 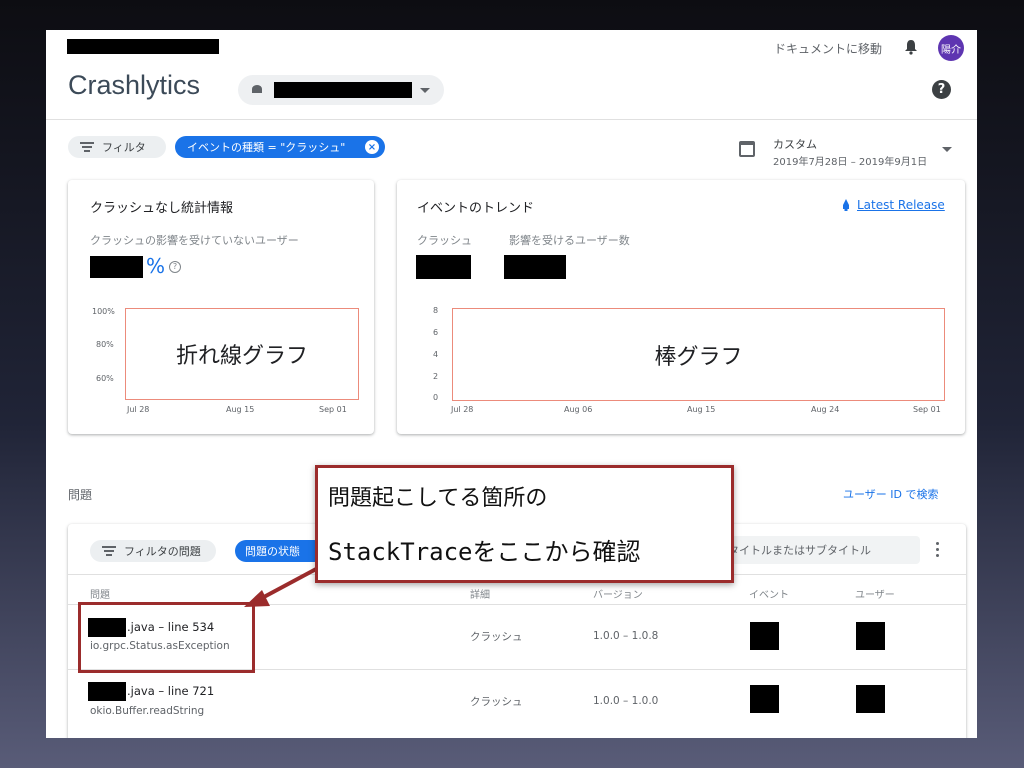 I want to click on header-divider, so click(x=511, y=119).